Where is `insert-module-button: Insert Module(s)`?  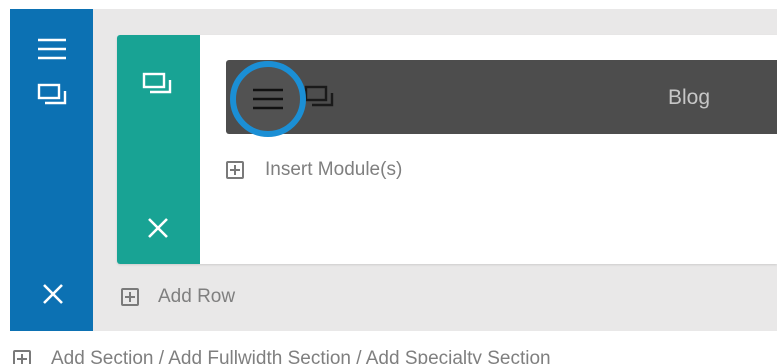
insert-module-button: Insert Module(s) is located at coordinates (336, 171).